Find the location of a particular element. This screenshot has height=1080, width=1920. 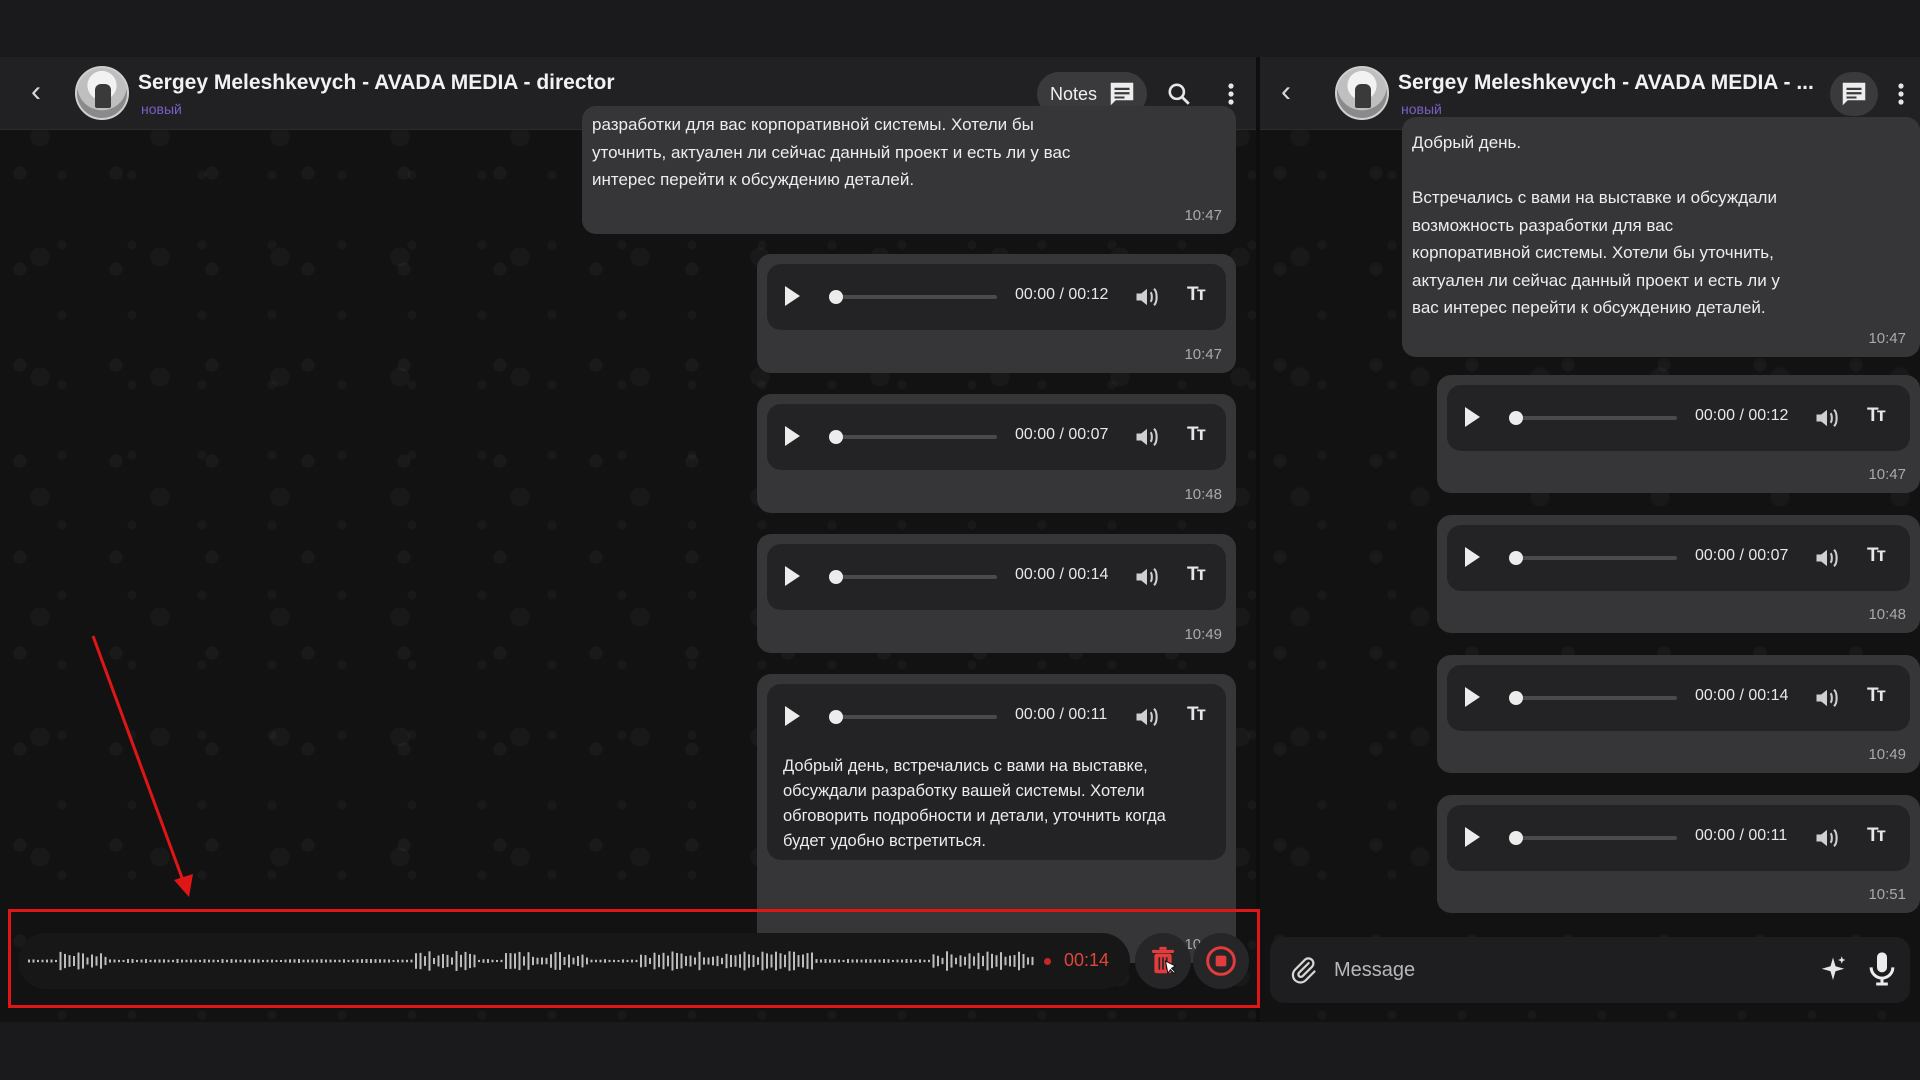

sparkle-icon is located at coordinates (1833, 970).